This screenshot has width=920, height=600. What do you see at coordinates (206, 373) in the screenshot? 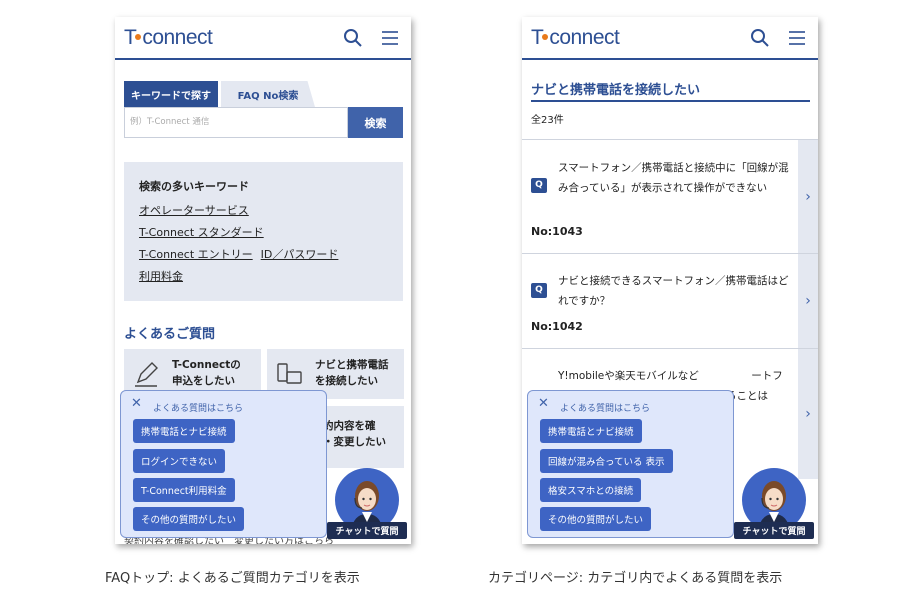
I see `category-label: T-Connectの 申込をしたい` at bounding box center [206, 373].